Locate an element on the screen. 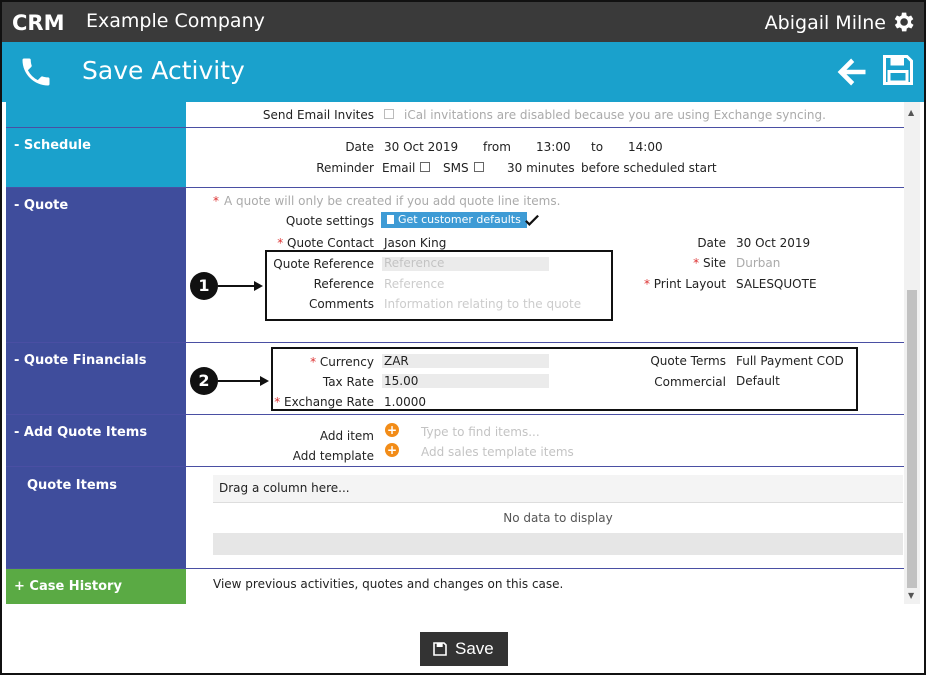 The height and width of the screenshot is (675, 926). schedule-sidebar: - Schedule is located at coordinates (96, 157).